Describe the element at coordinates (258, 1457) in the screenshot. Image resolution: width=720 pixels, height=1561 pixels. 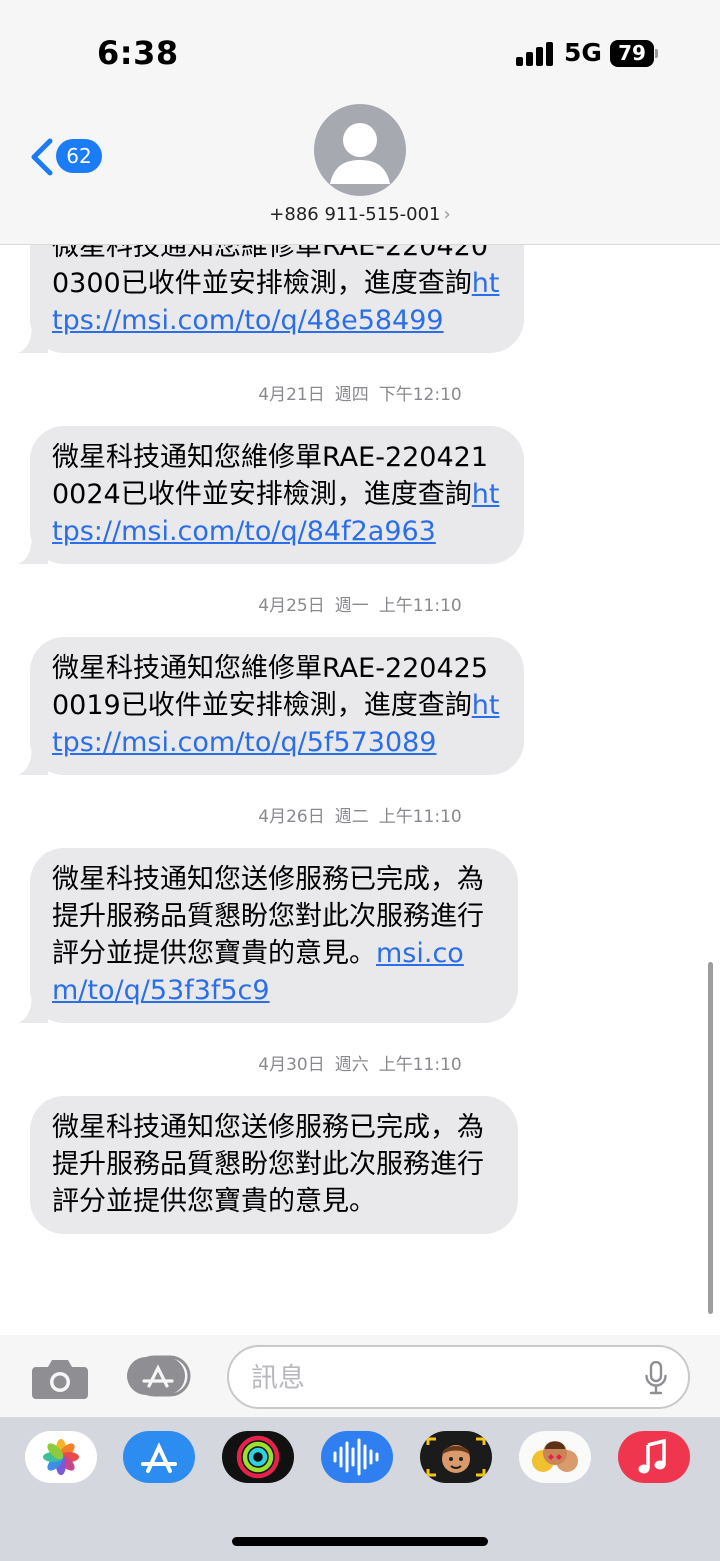
I see `fitness-icon` at that location.